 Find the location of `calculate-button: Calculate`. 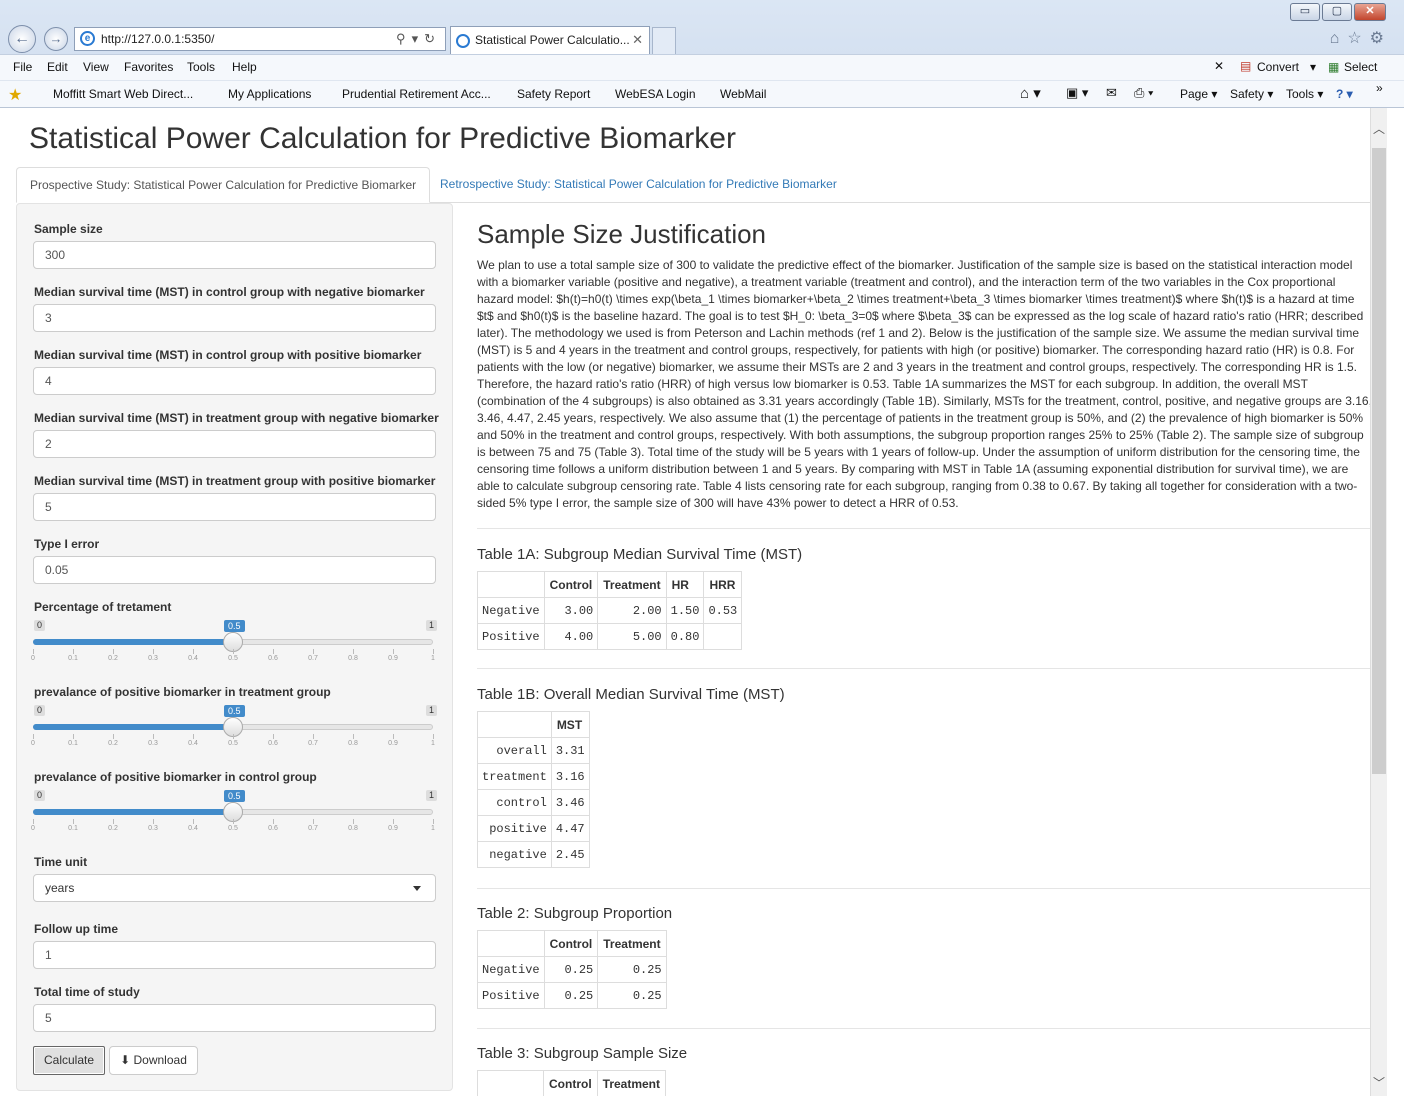

calculate-button: Calculate is located at coordinates (69, 1060).